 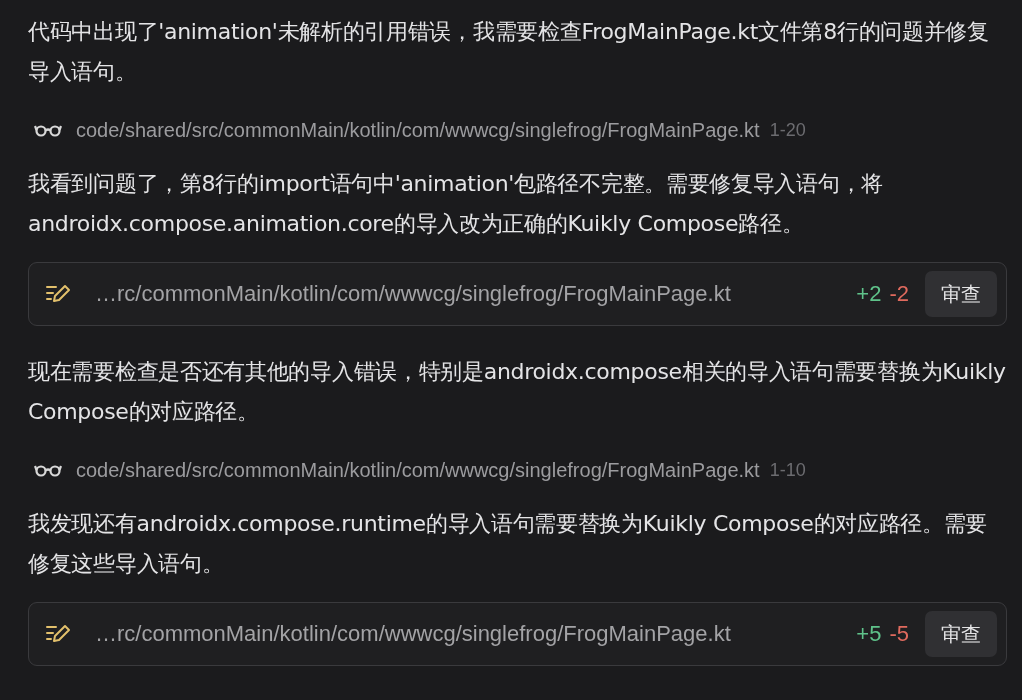 I want to click on line-range: 1-20, so click(x=787, y=130).